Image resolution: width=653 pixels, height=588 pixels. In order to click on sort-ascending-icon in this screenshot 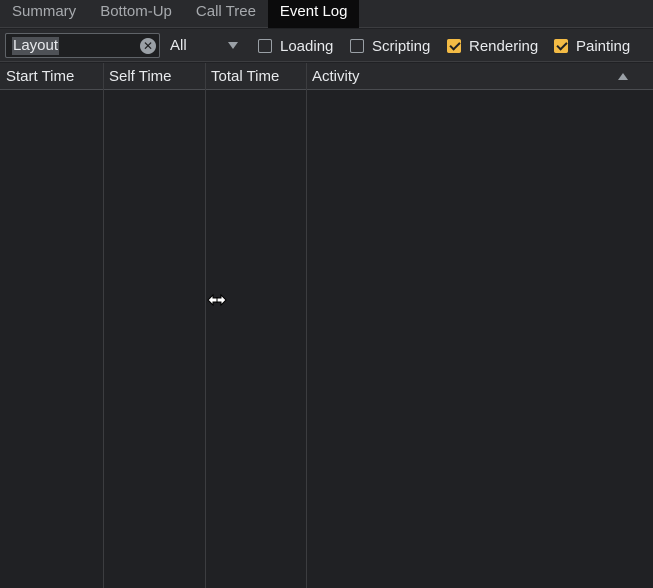, I will do `click(623, 76)`.